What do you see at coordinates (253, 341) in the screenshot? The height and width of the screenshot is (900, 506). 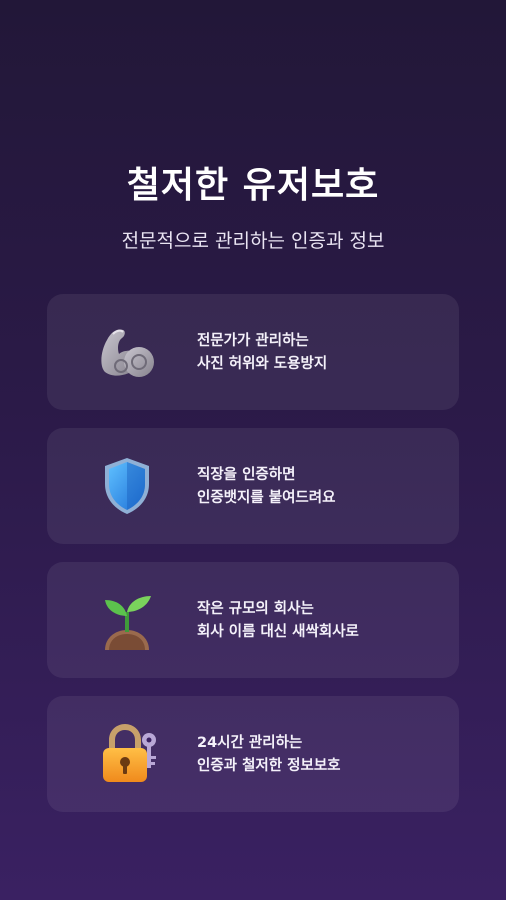 I see `feature-line: 전문가가 관리하는` at bounding box center [253, 341].